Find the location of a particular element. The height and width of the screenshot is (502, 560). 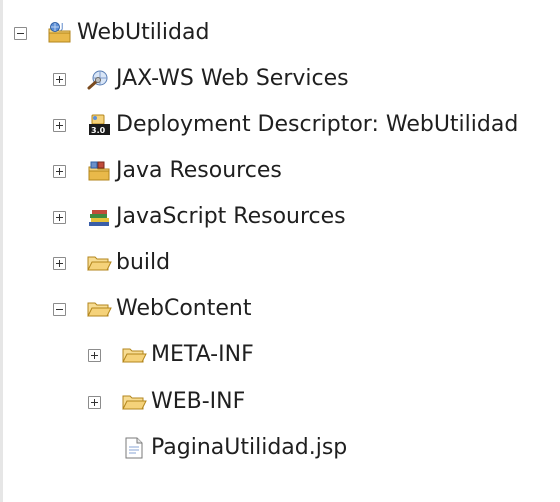

svg-text: J is located at coordinates (61, 26).